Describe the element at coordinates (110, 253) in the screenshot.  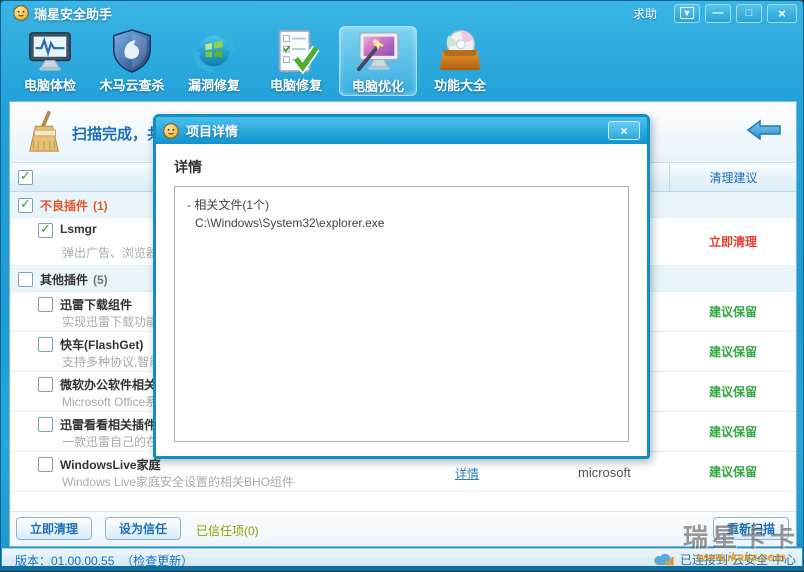
I see `plugin-description: 弹出广告、浏览器` at that location.